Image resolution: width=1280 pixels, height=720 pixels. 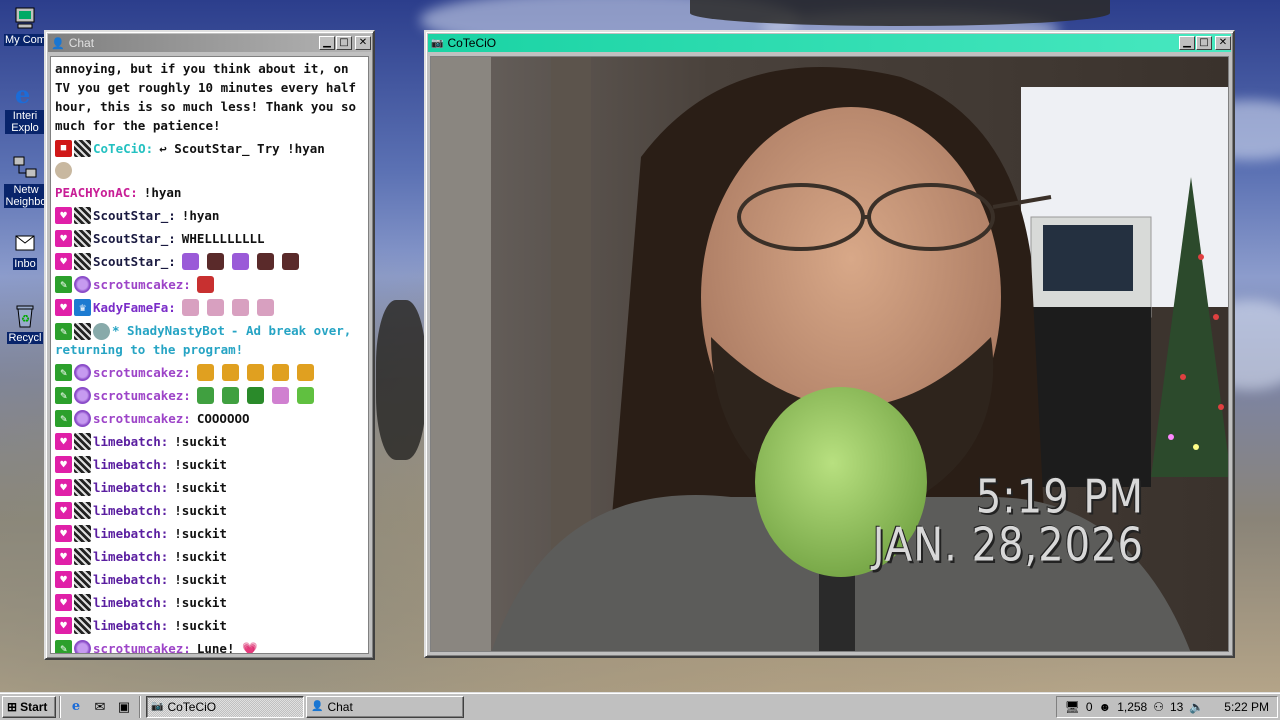 I want to click on crown-badge-icon, so click(x=82, y=307).